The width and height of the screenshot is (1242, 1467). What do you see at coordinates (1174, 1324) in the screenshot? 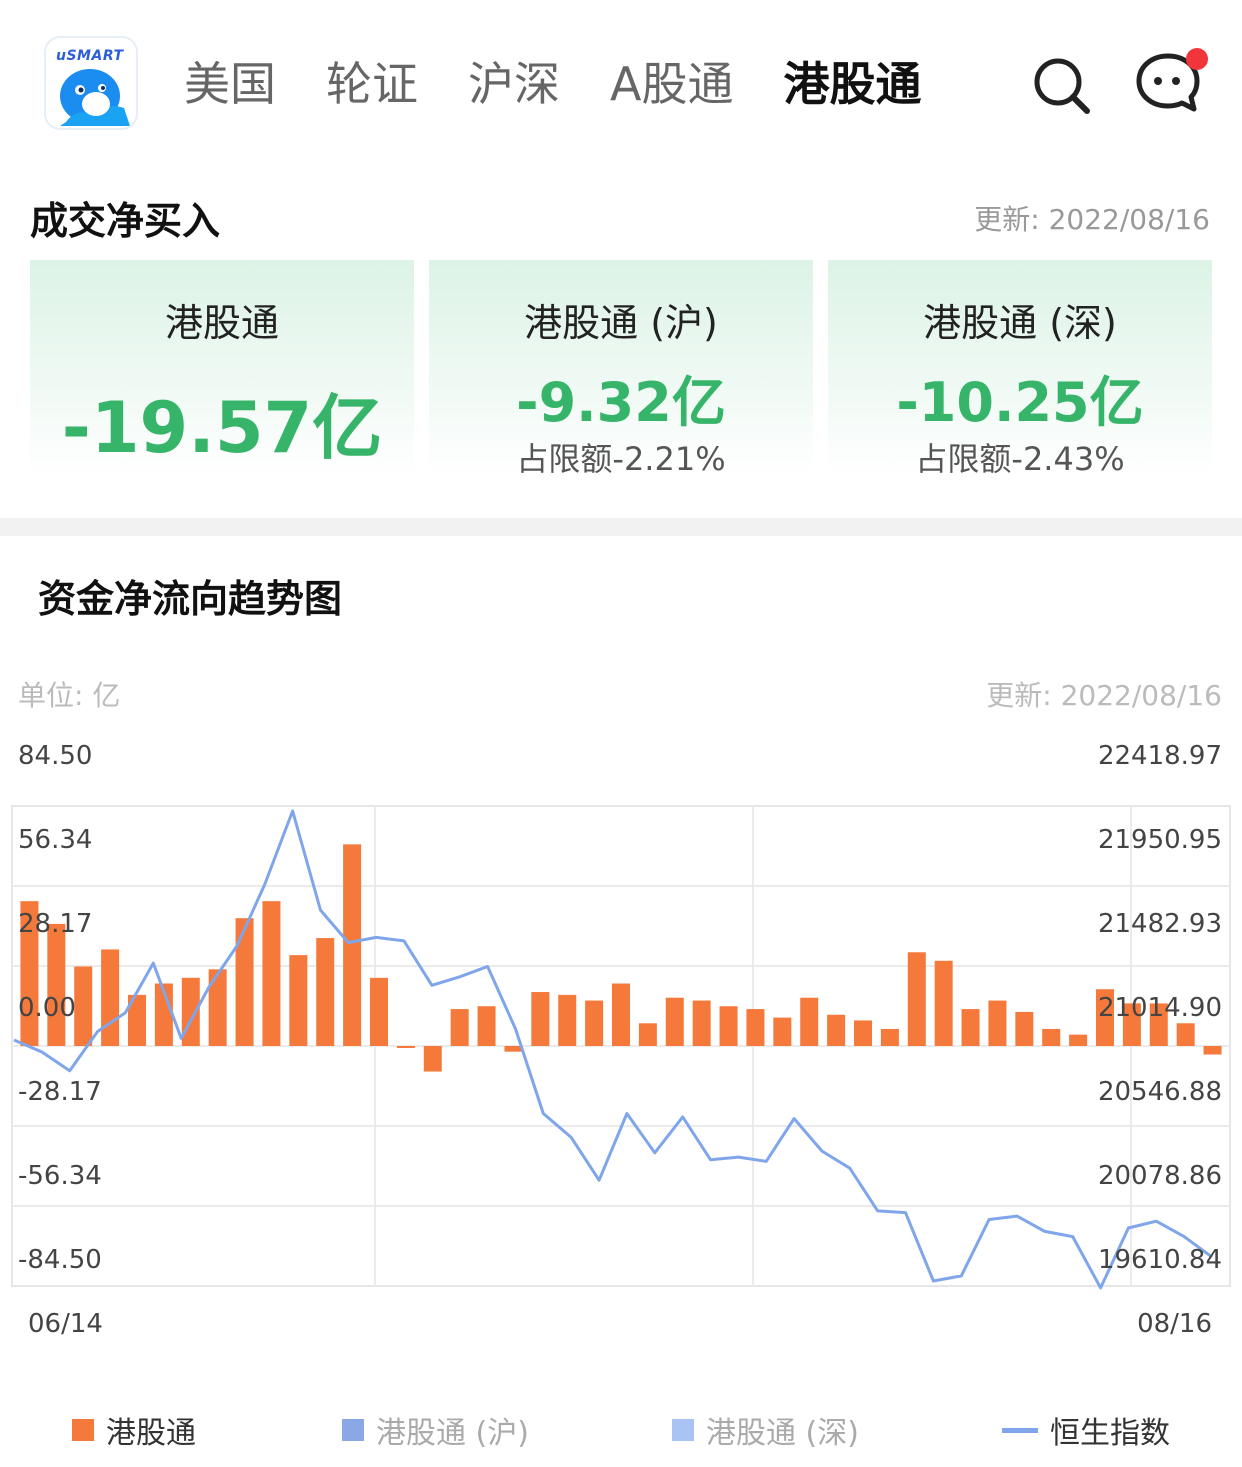
I see `x-axis-end-label: 08/16` at bounding box center [1174, 1324].